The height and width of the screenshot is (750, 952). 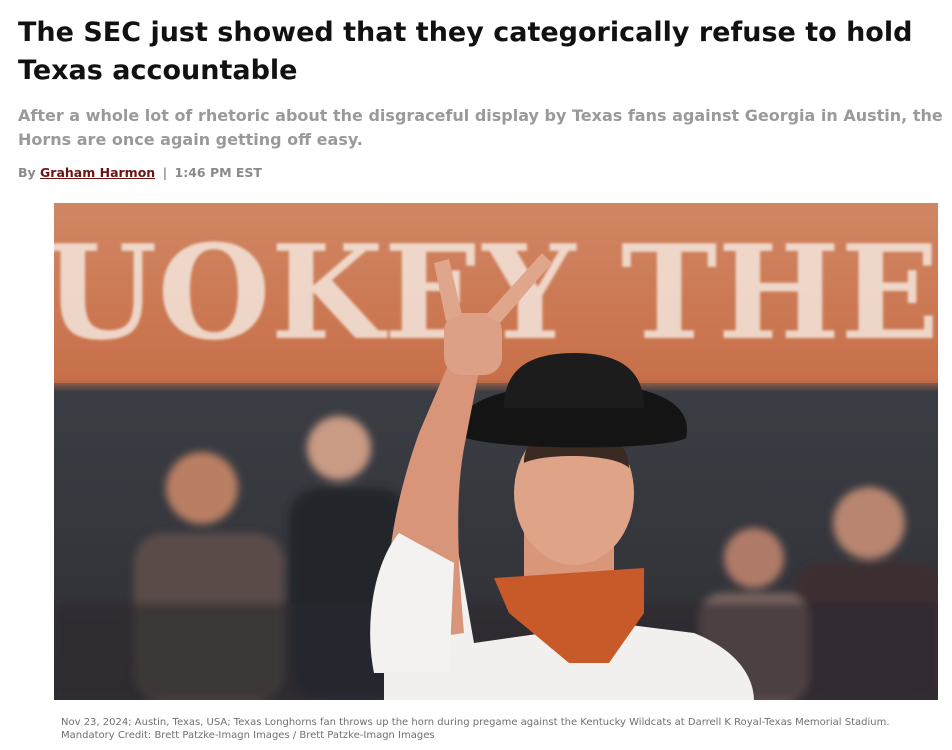 What do you see at coordinates (473, 344) in the screenshot?
I see `hand` at bounding box center [473, 344].